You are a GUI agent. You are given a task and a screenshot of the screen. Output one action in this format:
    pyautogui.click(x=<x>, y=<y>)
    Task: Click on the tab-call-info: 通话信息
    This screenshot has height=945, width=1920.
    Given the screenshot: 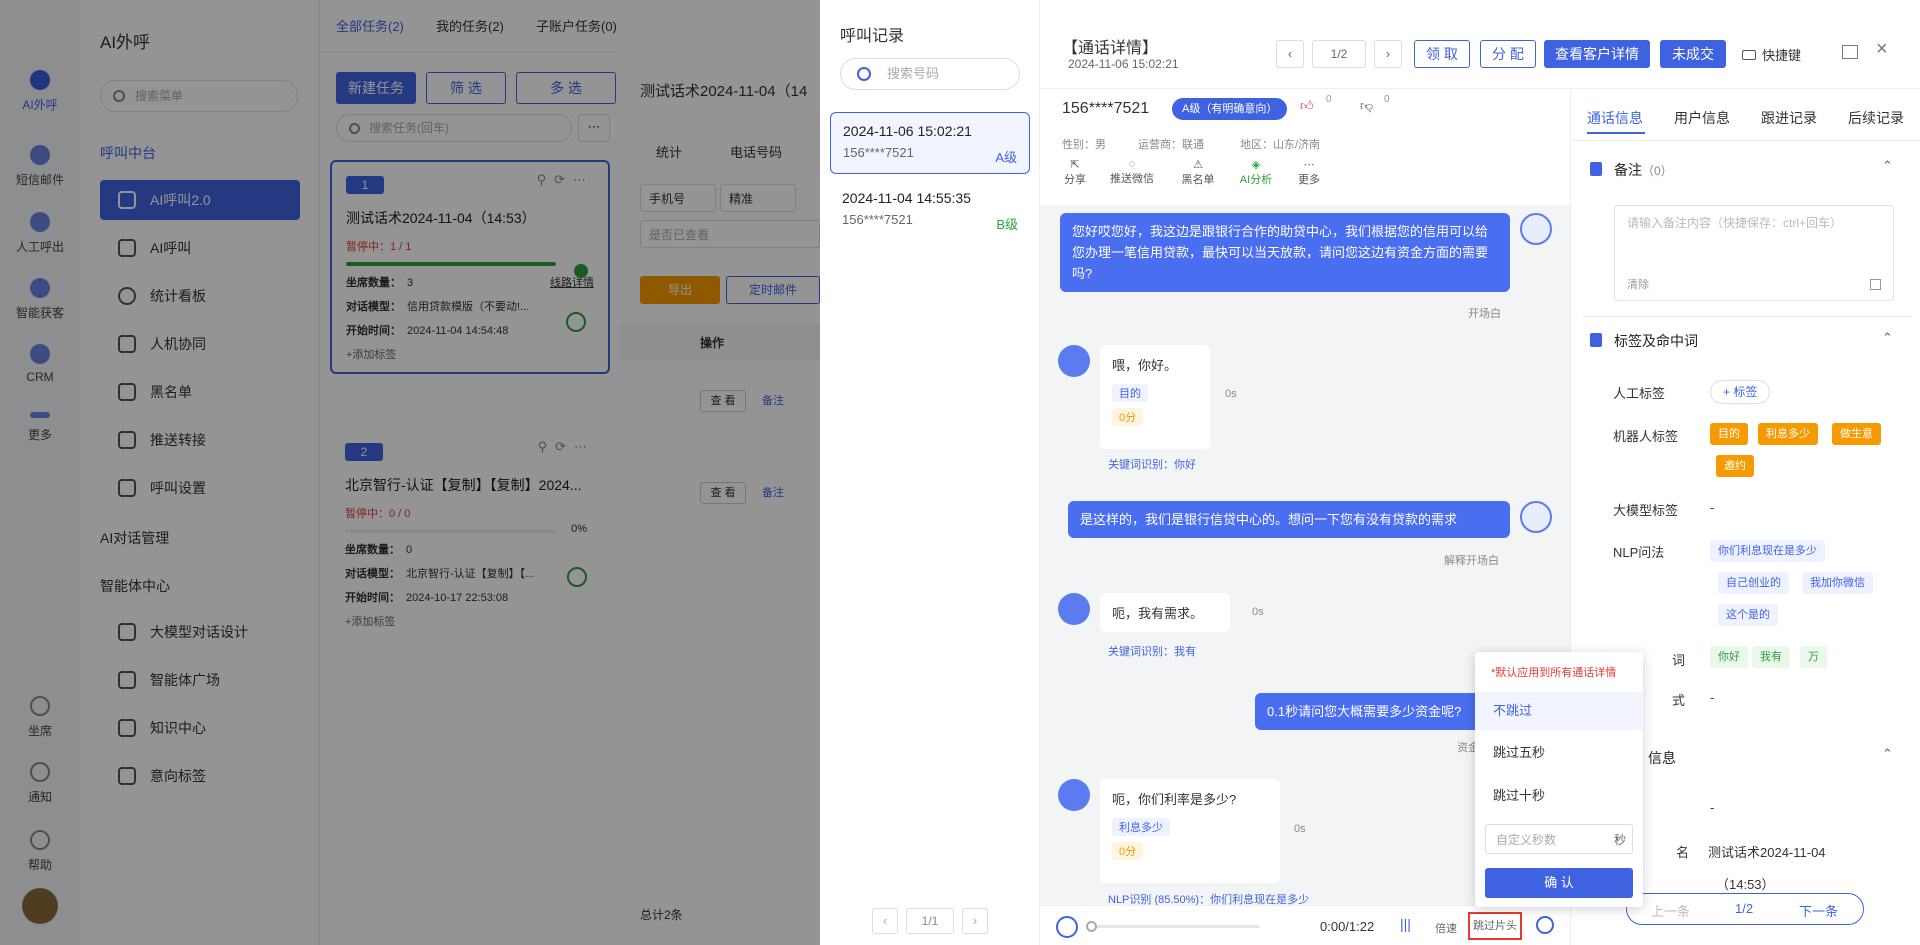 What is the action you would take?
    pyautogui.click(x=1615, y=118)
    